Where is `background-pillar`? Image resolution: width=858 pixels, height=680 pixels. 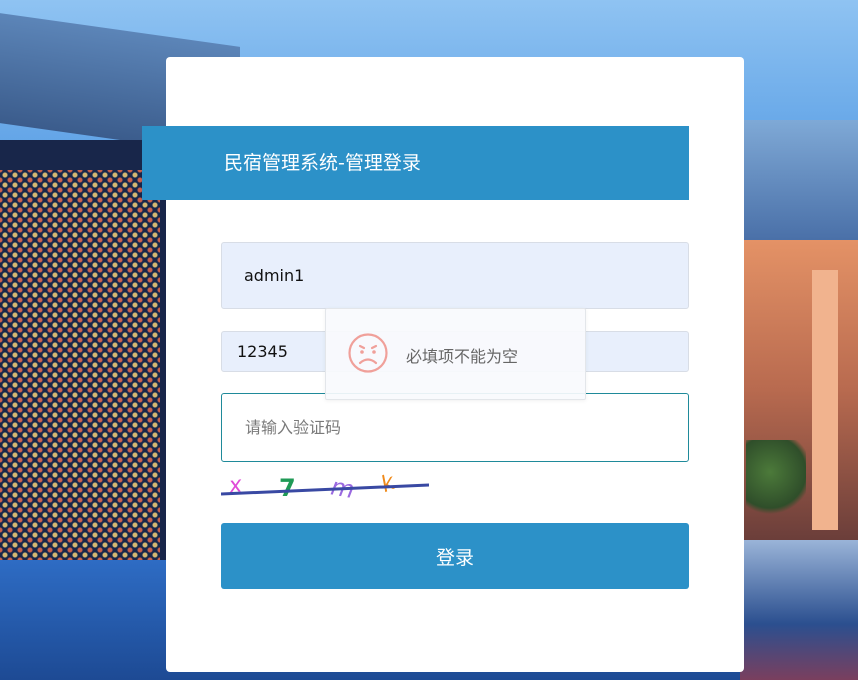 background-pillar is located at coordinates (825, 400).